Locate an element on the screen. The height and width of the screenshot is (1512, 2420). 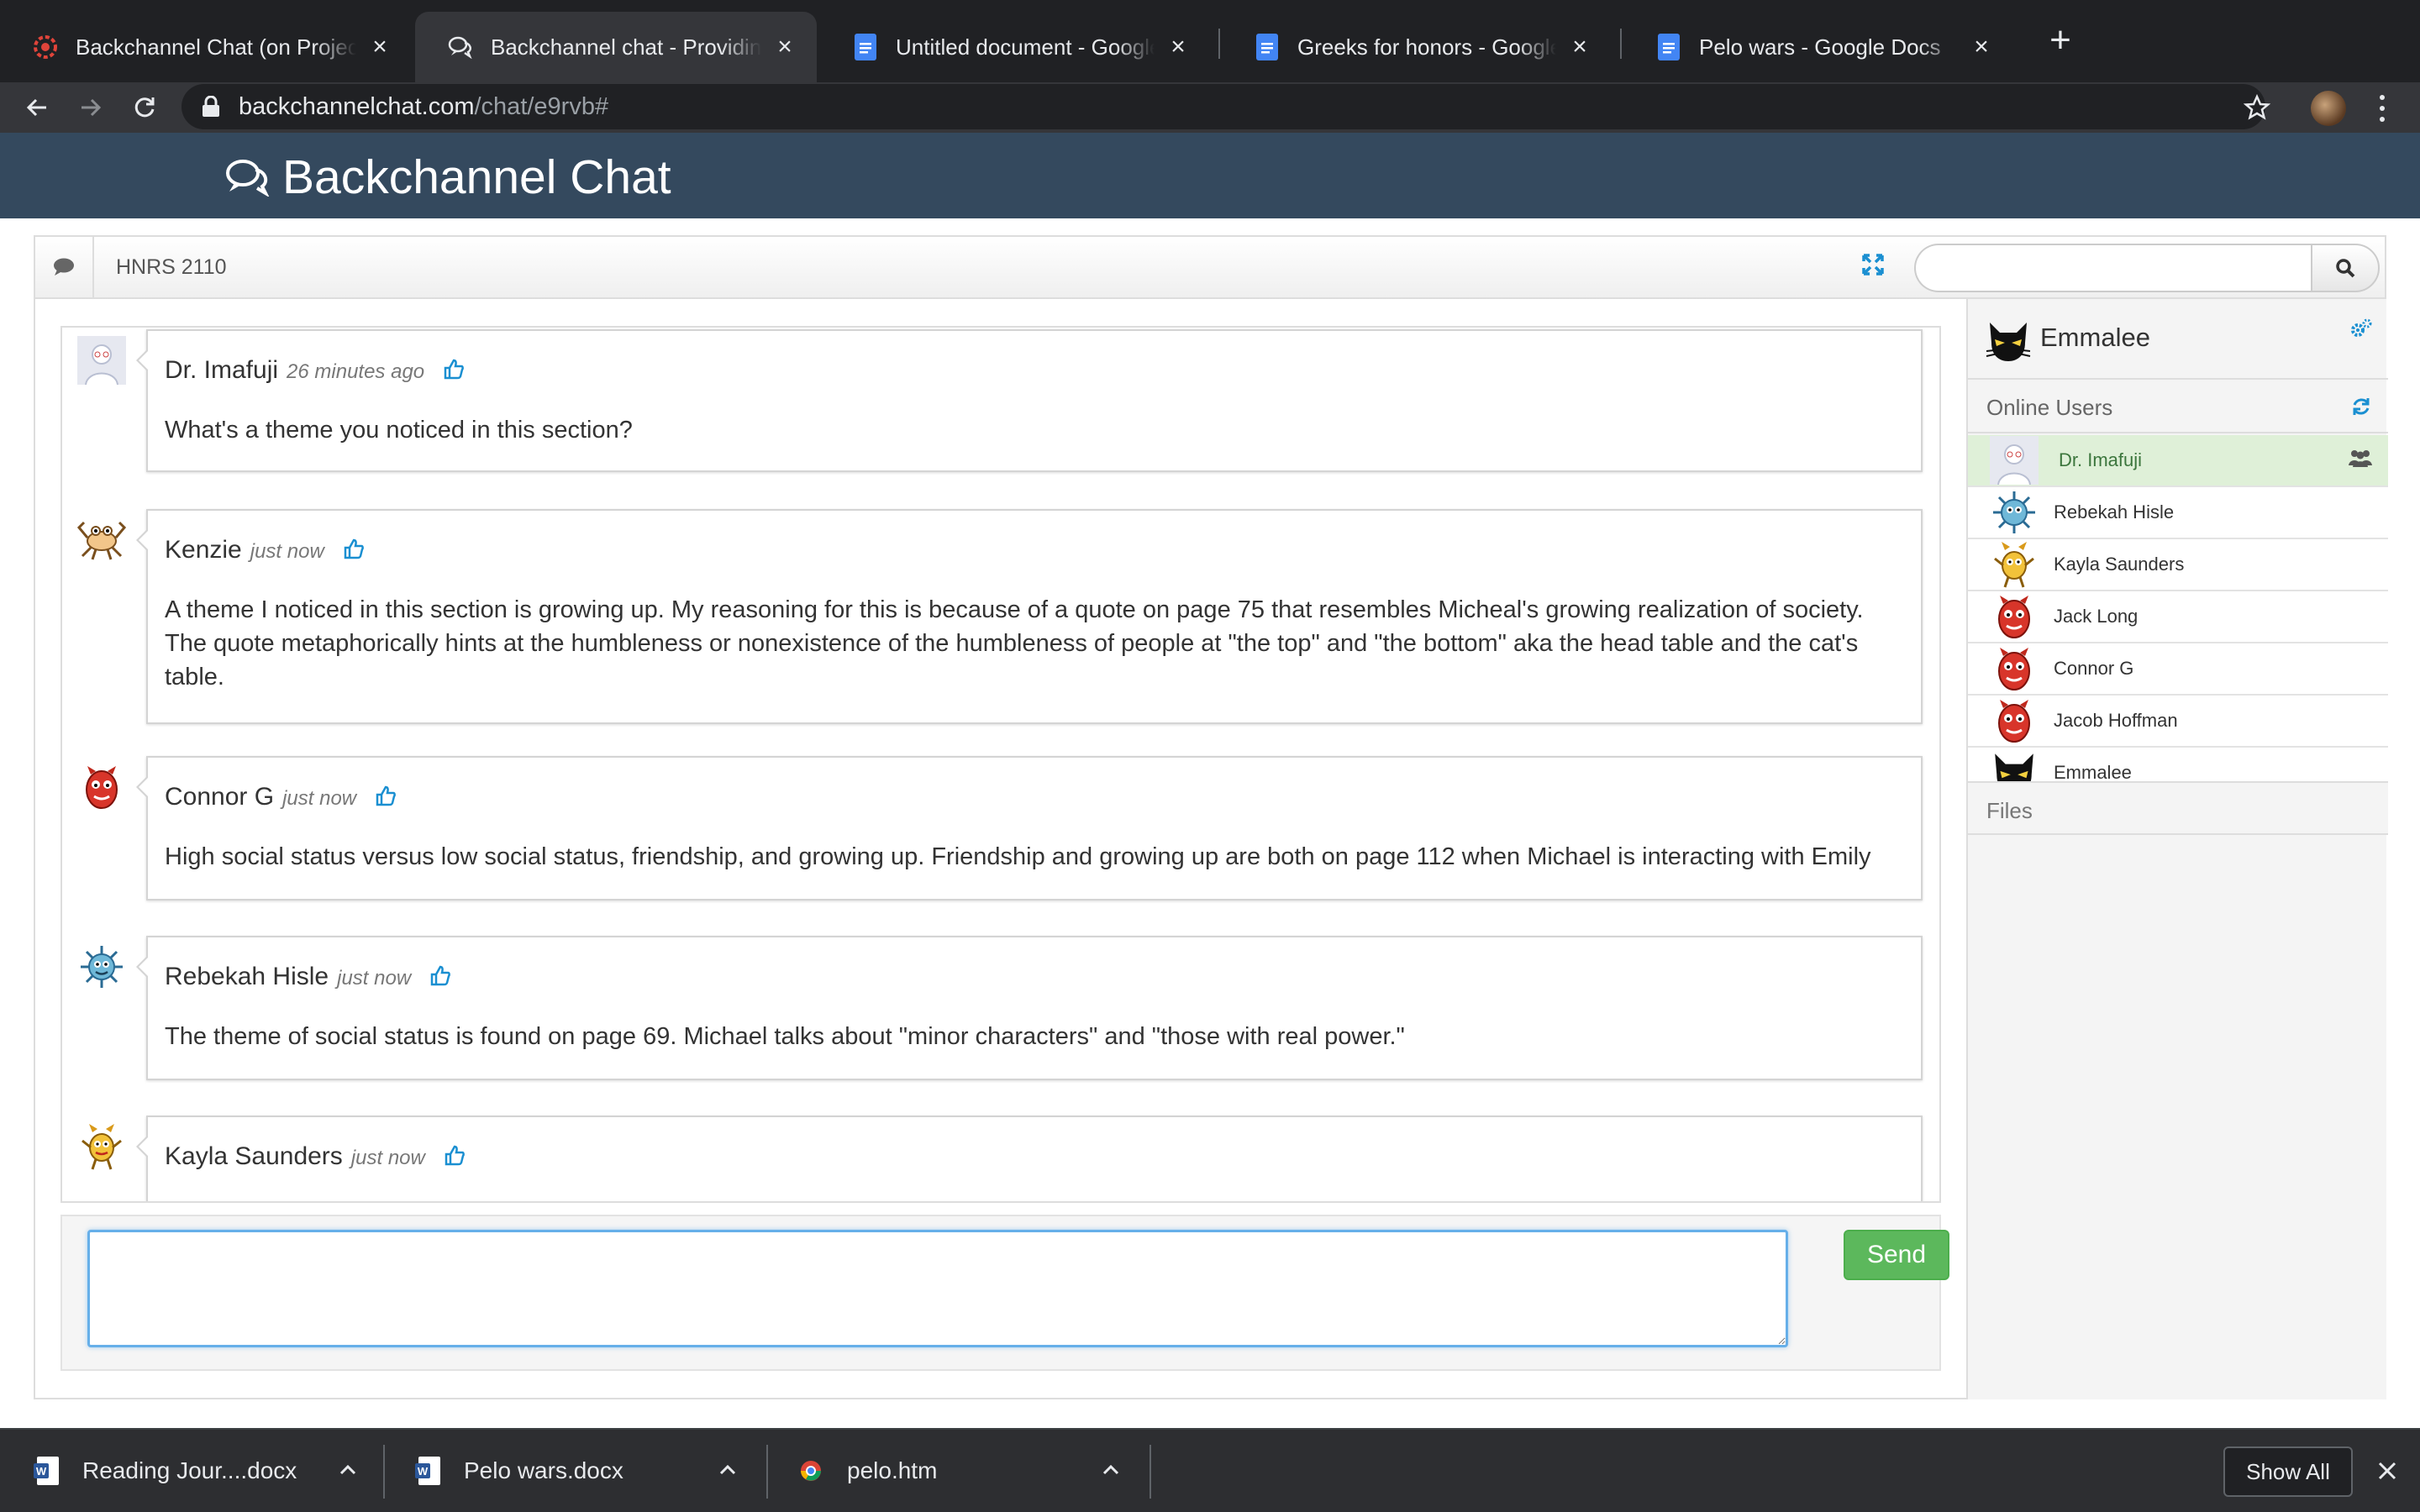
app-header: Backchannel Chat is located at coordinates (1210, 175).